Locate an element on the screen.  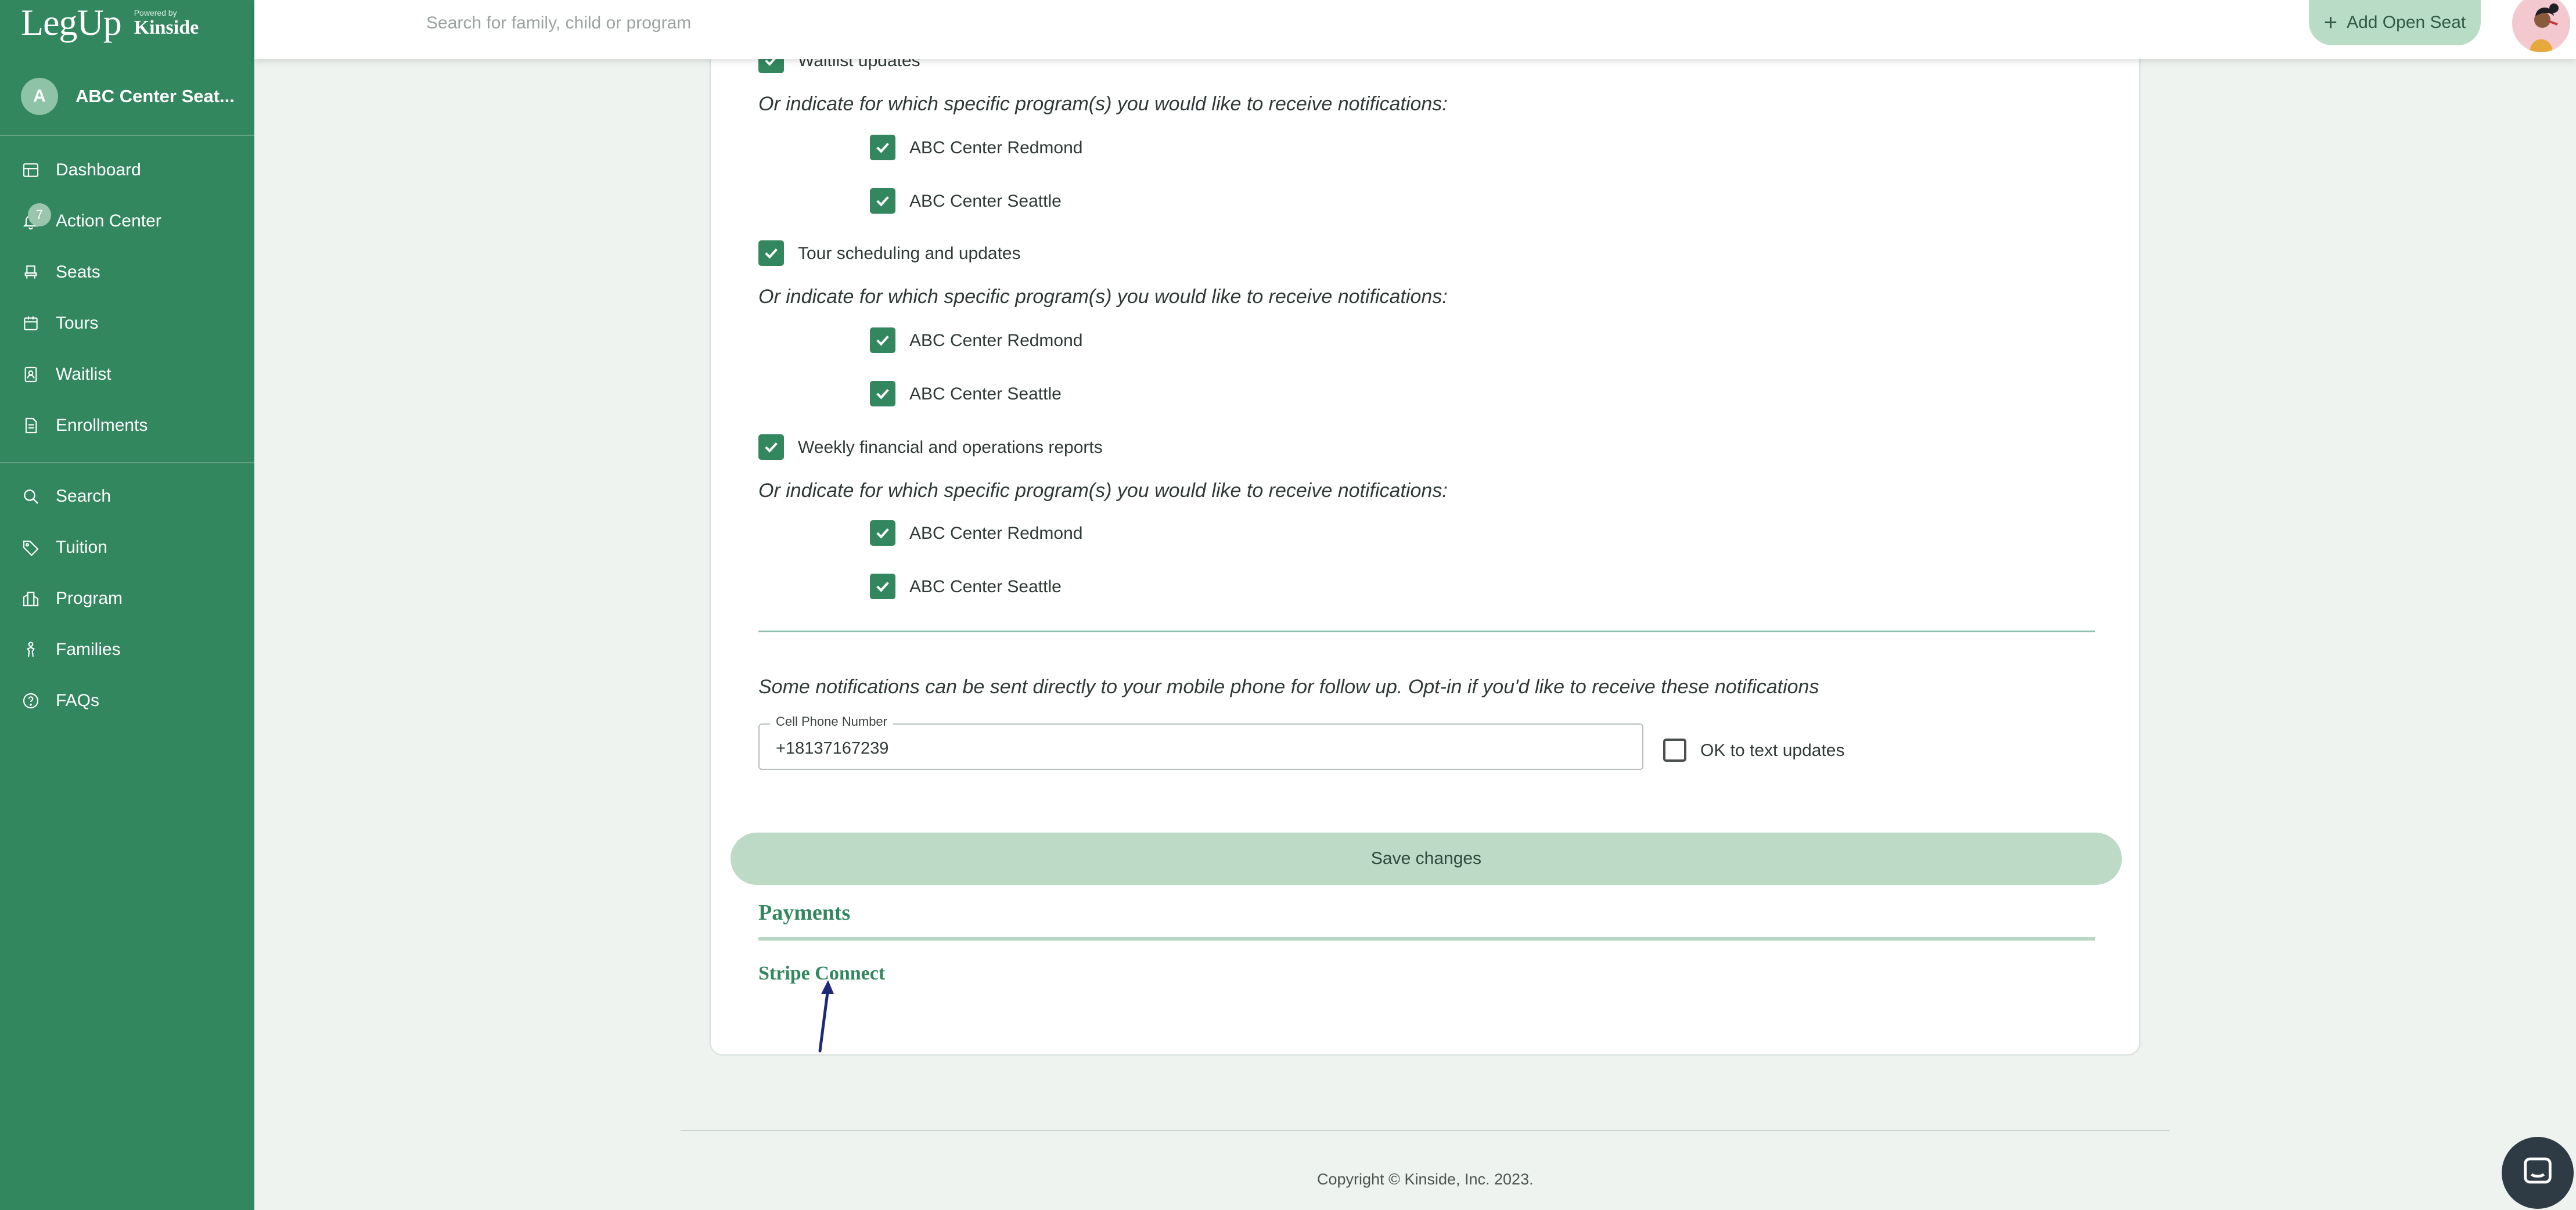
family-icon is located at coordinates (31, 650).